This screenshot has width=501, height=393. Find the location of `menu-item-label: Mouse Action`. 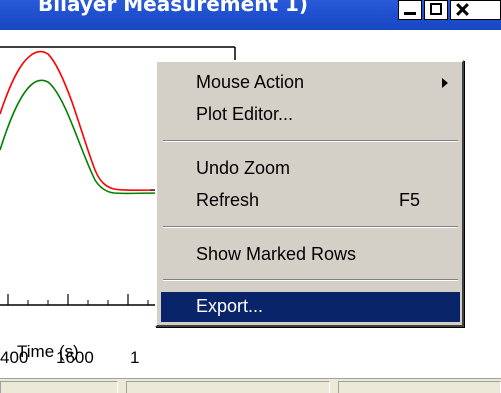

menu-item-label: Mouse Action is located at coordinates (250, 82).